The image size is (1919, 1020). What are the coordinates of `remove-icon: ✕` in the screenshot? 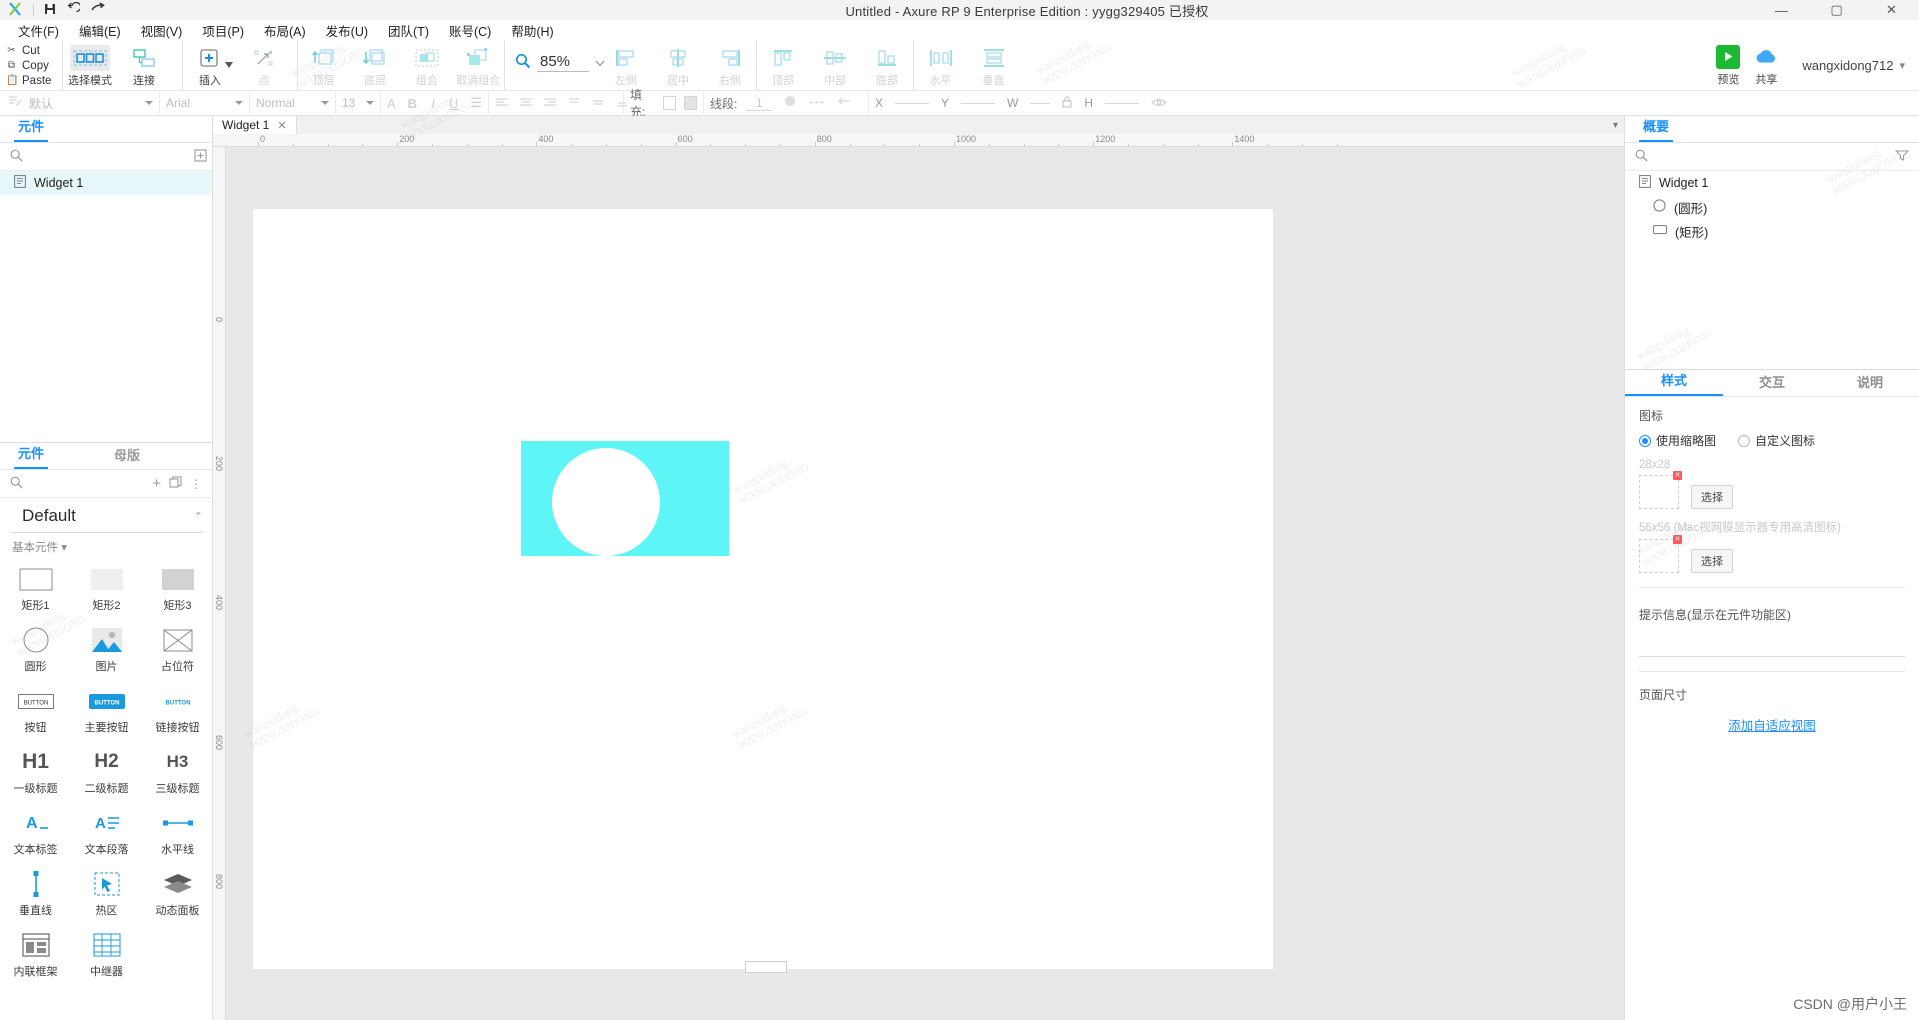 It's located at (1677, 475).